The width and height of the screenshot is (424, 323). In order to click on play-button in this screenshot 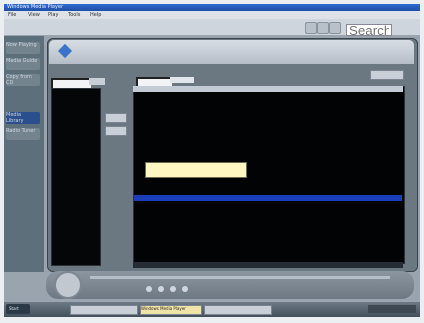, I will do `click(68, 285)`.